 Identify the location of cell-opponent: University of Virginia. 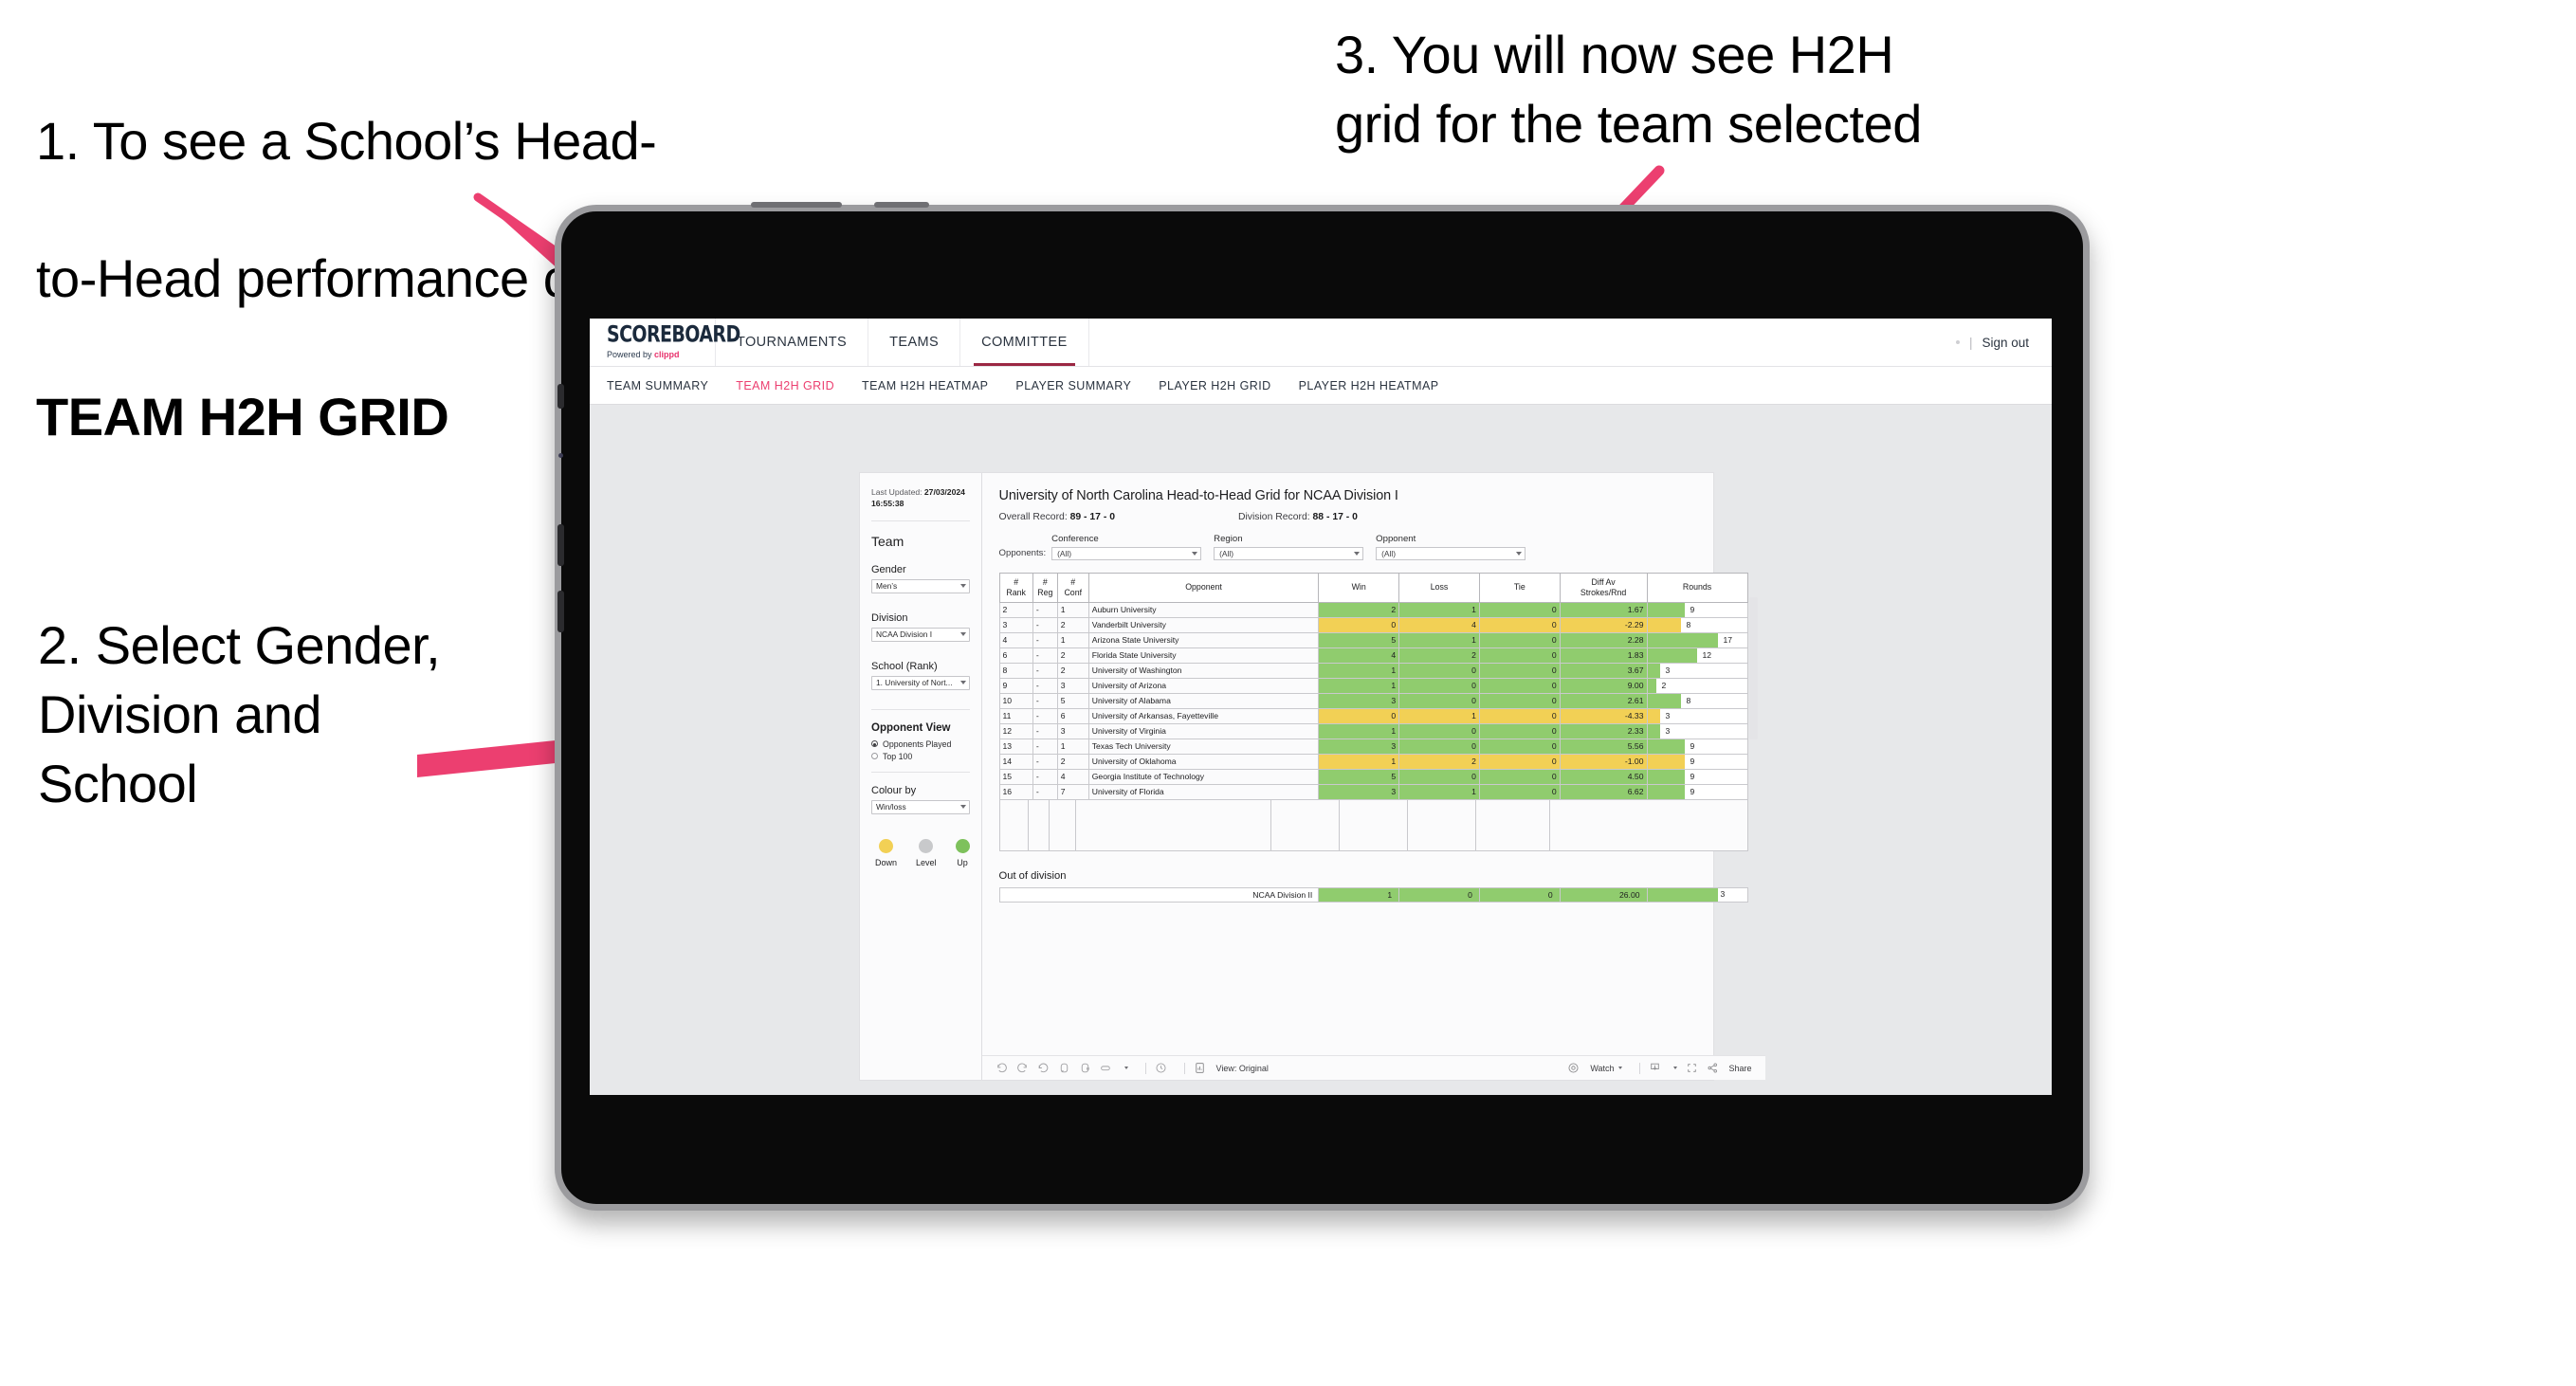
(1203, 730).